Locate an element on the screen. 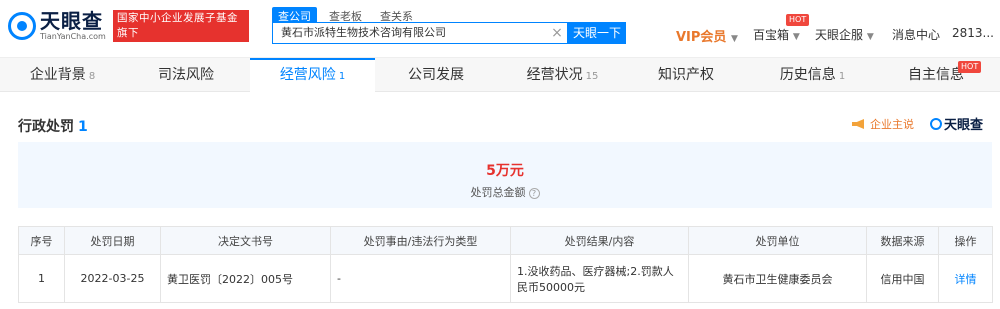  tab-self-info: 自主信息 is located at coordinates (937, 75).